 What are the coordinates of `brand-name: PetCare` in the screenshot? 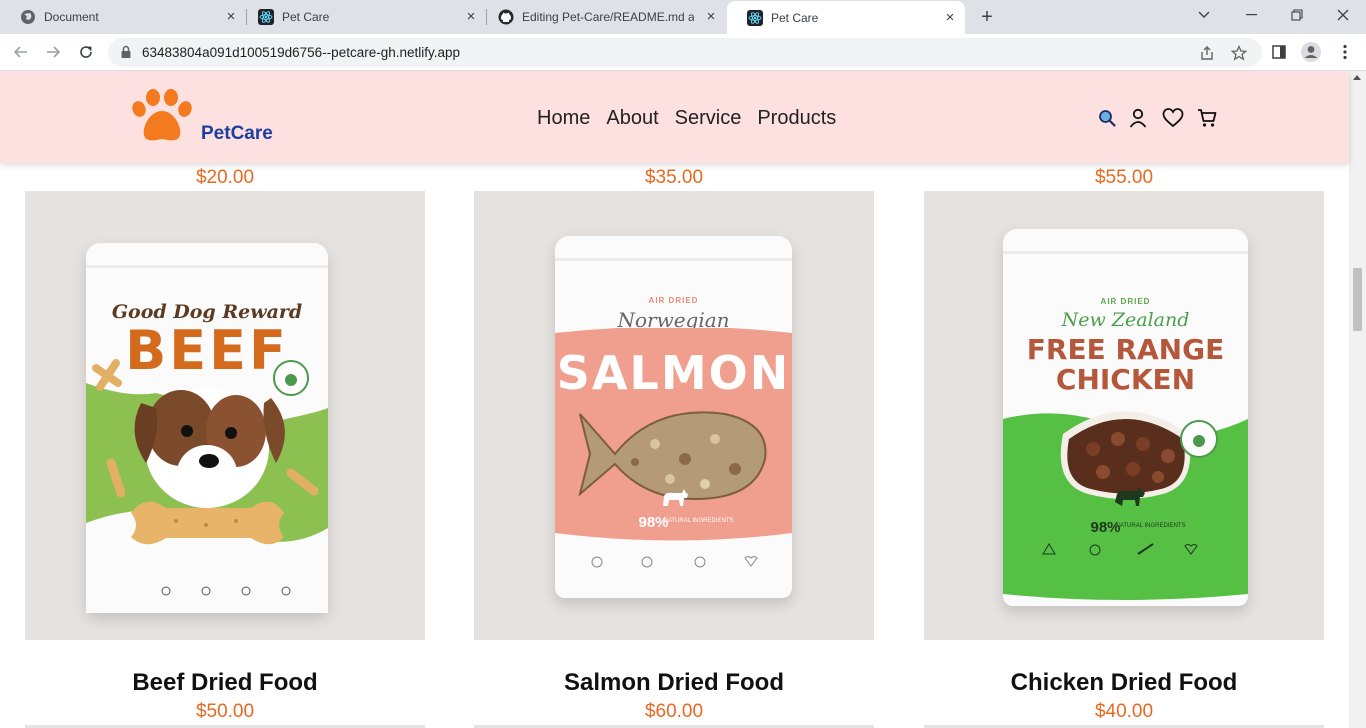 It's located at (237, 134).